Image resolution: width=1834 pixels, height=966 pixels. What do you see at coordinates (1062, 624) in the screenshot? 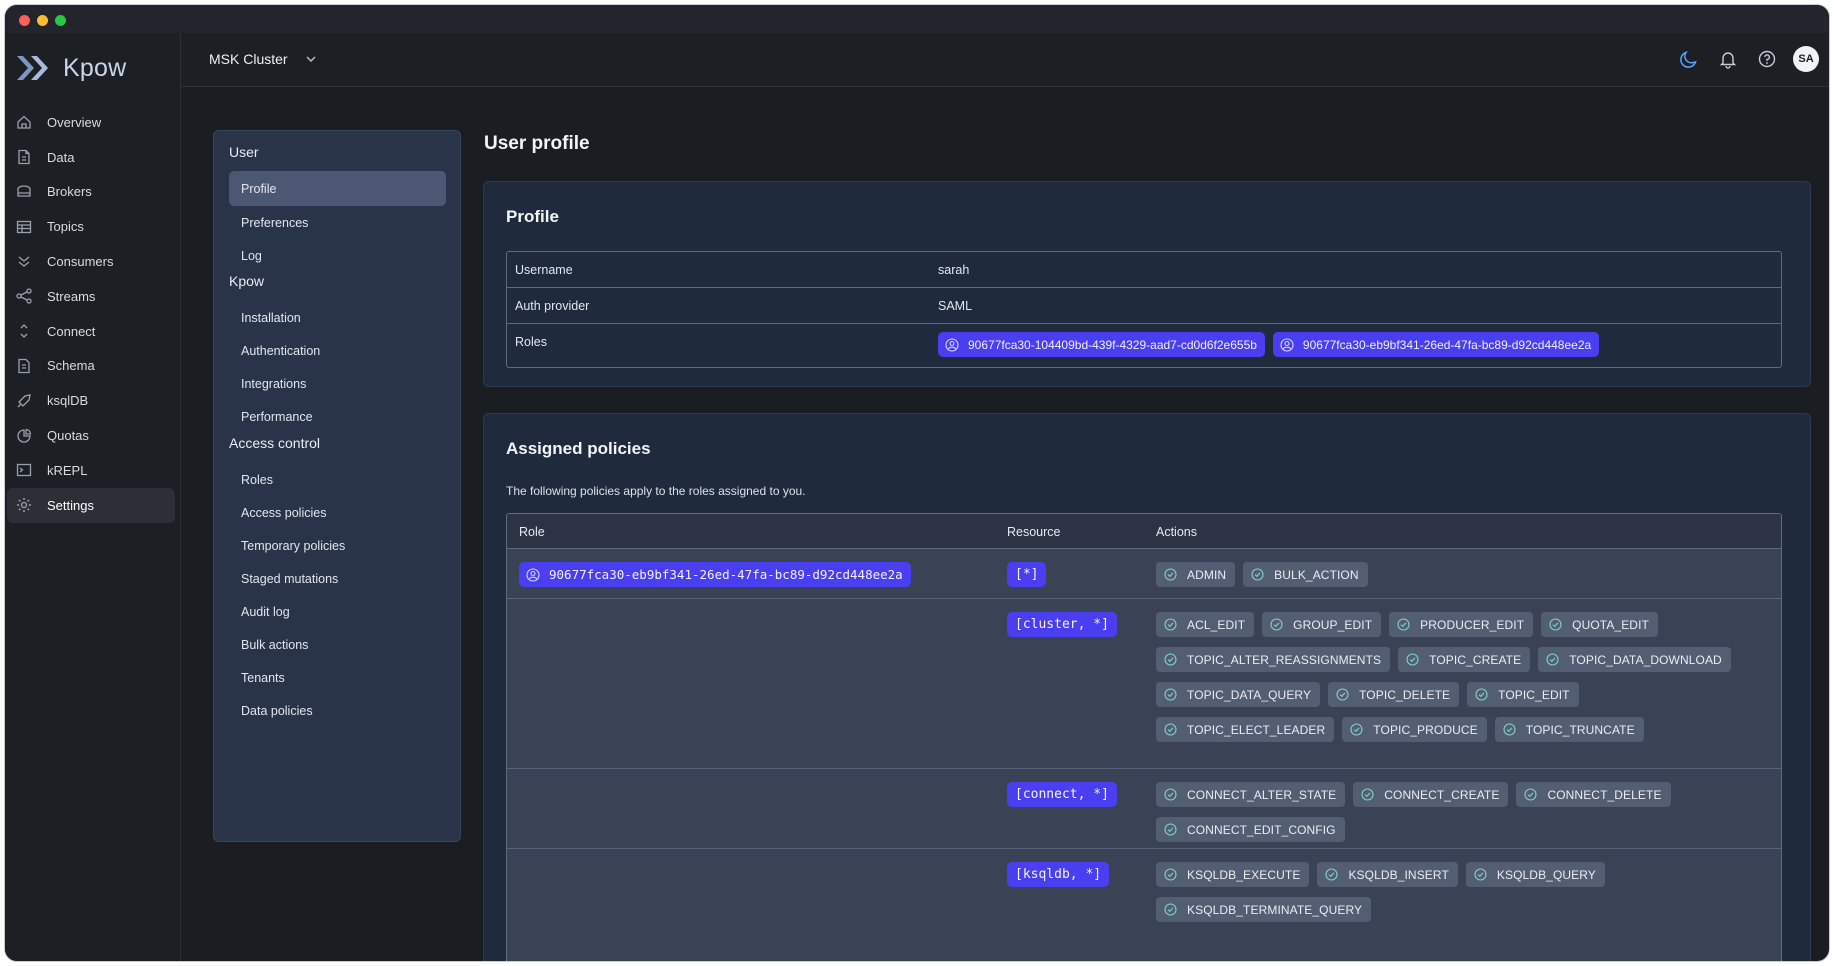
I see `resource-badge: [cluster, *]` at bounding box center [1062, 624].